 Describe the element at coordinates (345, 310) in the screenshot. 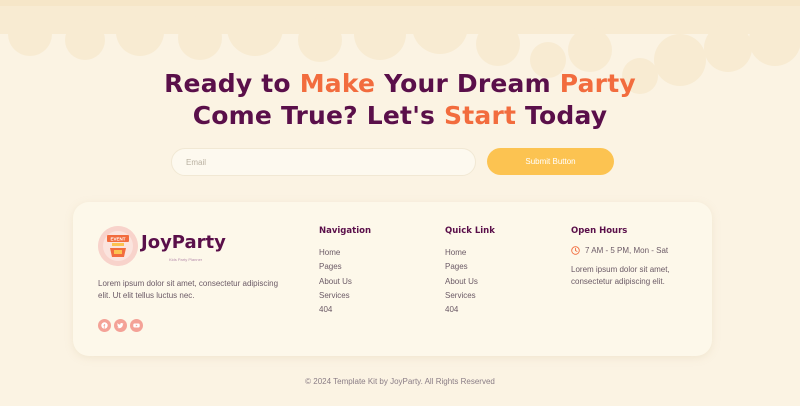

I see `nav-link-404: 404` at that location.